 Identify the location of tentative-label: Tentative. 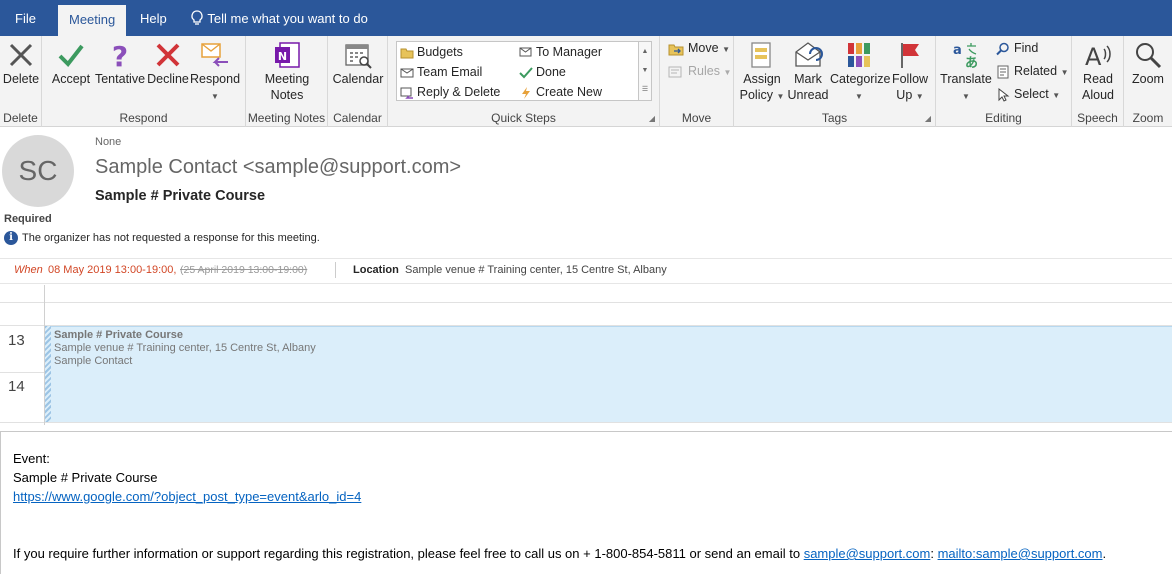
(120, 79).